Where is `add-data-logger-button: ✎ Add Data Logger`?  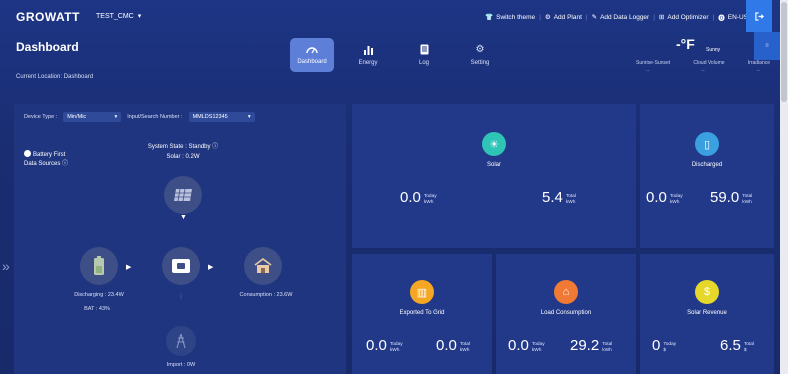 add-data-logger-button: ✎ Add Data Logger is located at coordinates (621, 17).